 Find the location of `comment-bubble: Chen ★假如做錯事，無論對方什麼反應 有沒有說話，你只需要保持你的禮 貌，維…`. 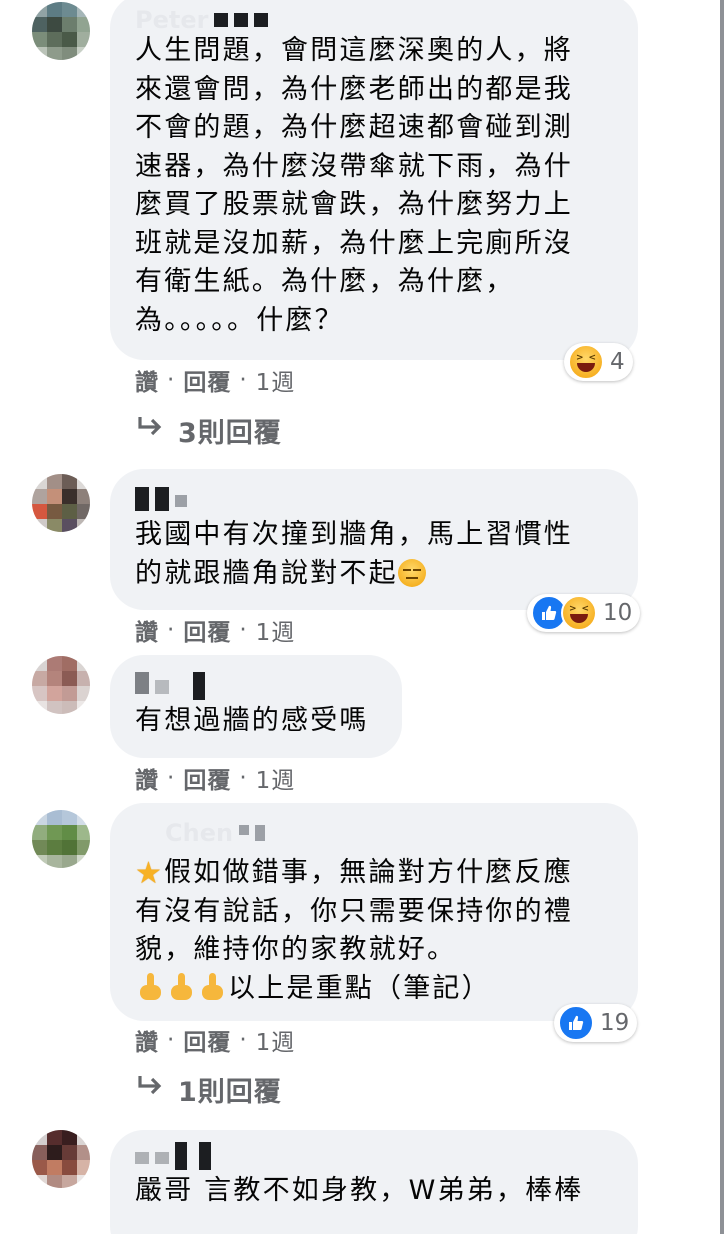

comment-bubble: Chen ★假如做錯事，無論對方什麼反應 有沒有說話，你只需要保持你的禮 貌，維… is located at coordinates (374, 912).